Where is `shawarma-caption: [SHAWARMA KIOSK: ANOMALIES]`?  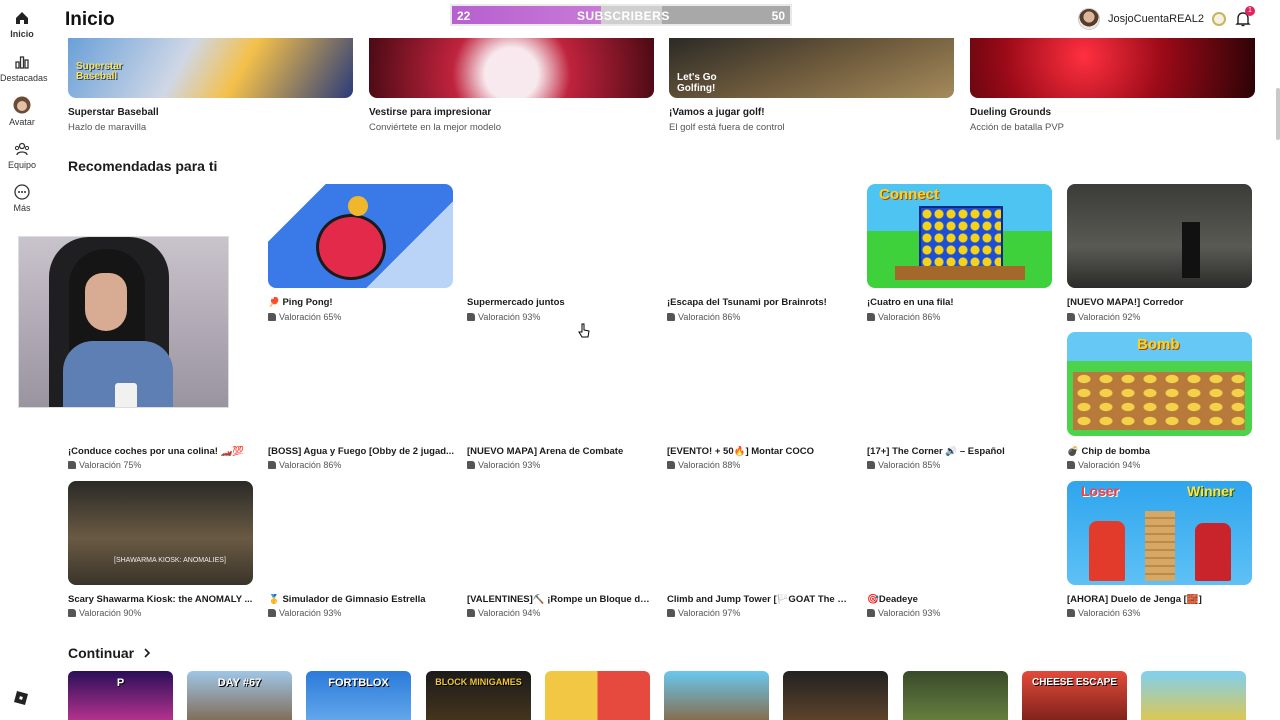
shawarma-caption: [SHAWARMA KIOSK: ANOMALIES] is located at coordinates (170, 560).